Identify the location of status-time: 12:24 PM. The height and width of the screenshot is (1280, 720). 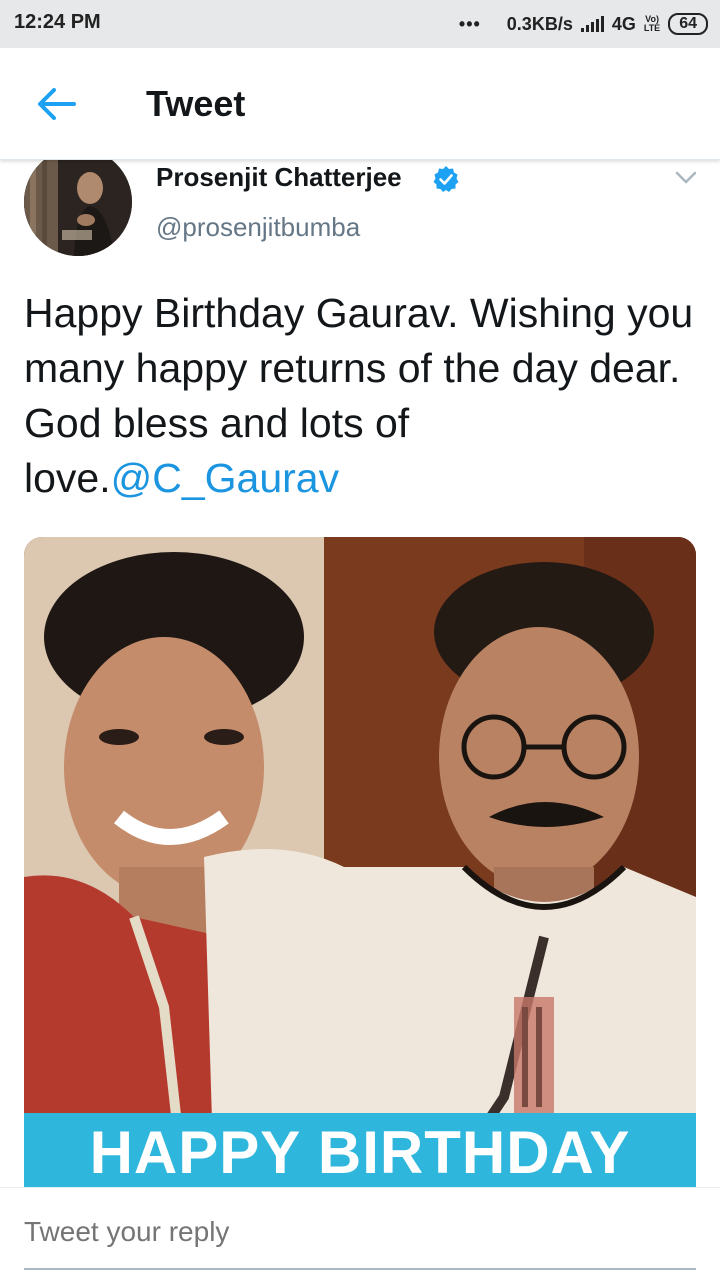
(57, 22).